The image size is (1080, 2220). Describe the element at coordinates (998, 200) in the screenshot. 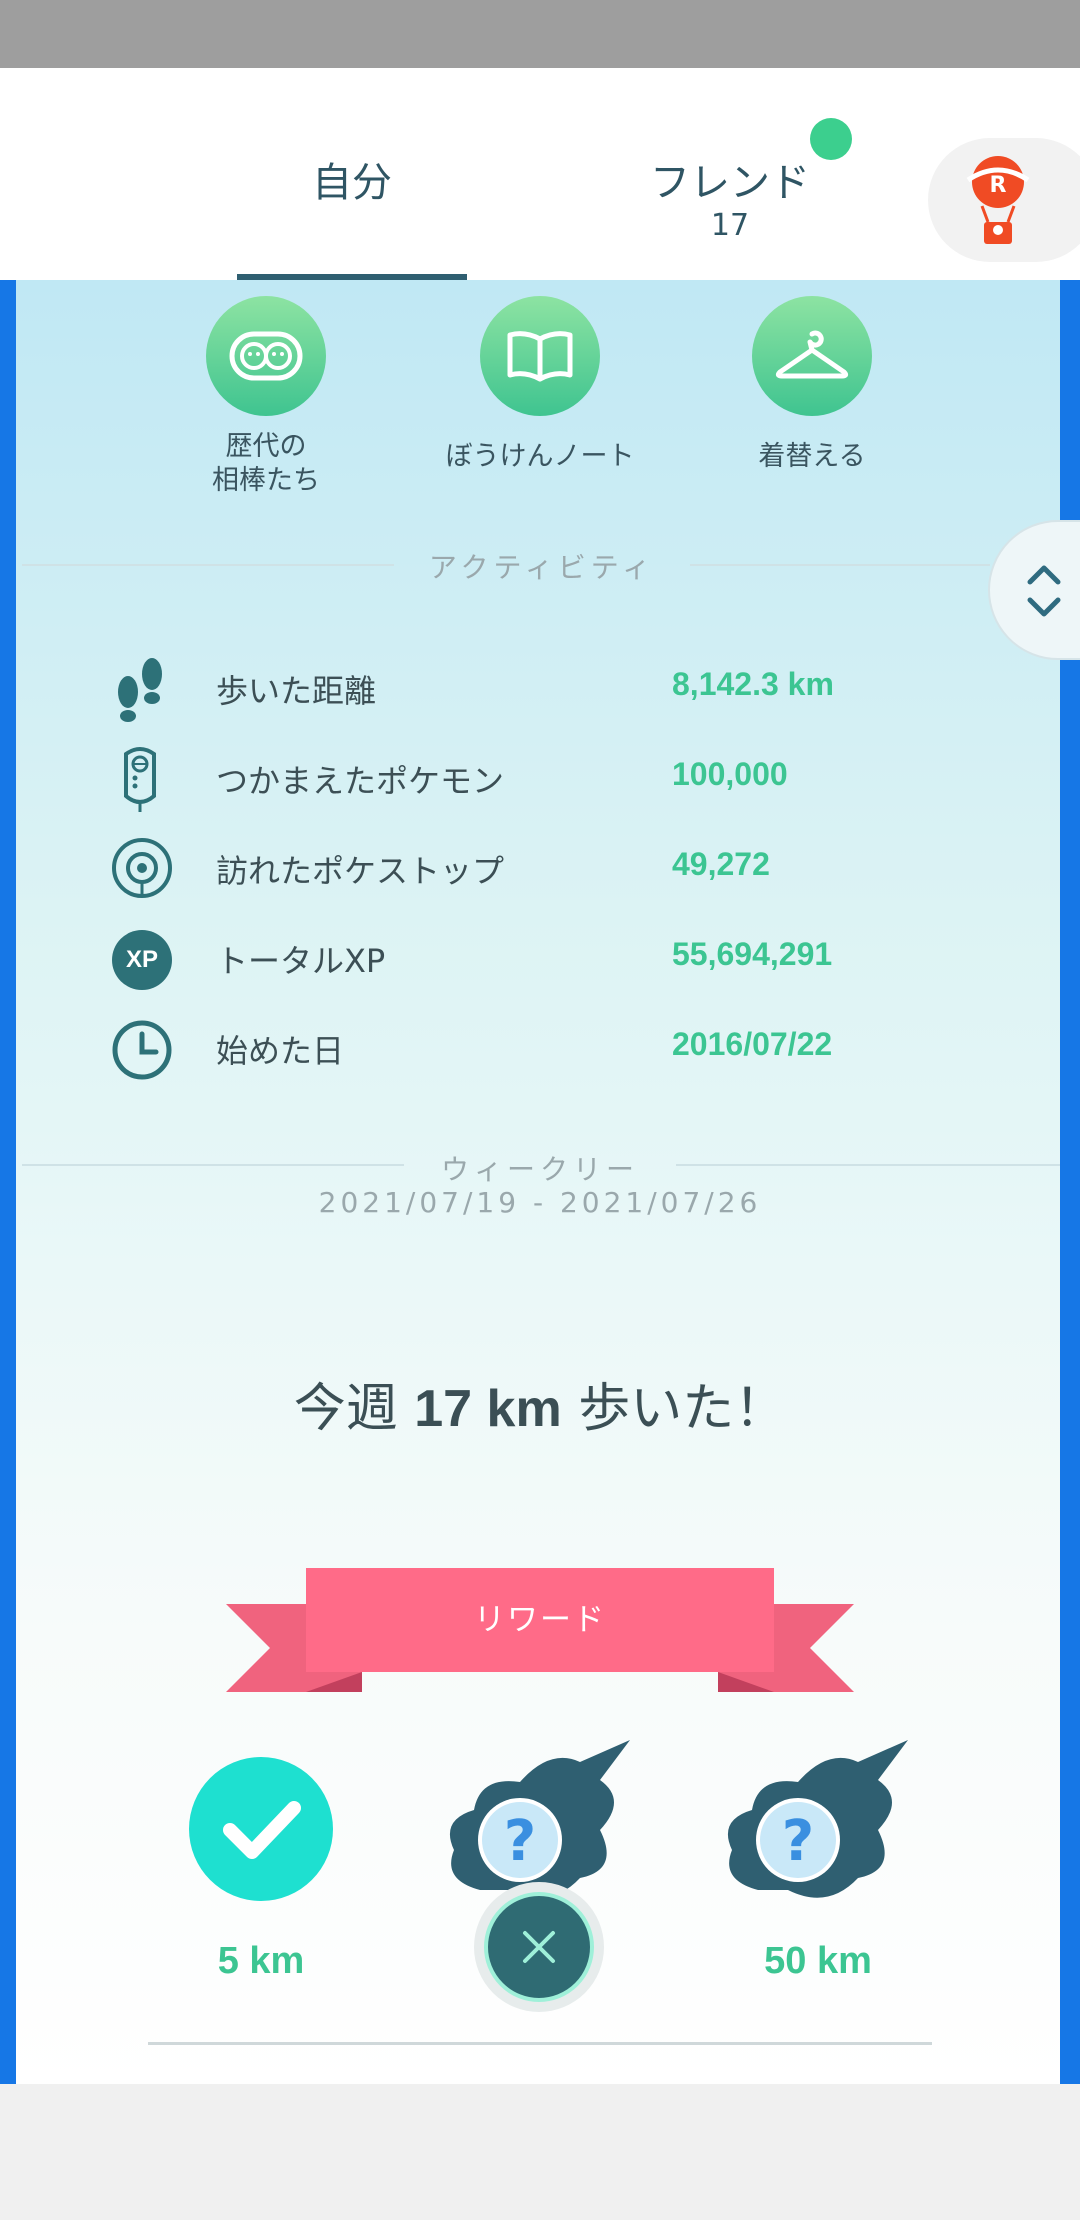

I see `balloon-icon: R` at that location.